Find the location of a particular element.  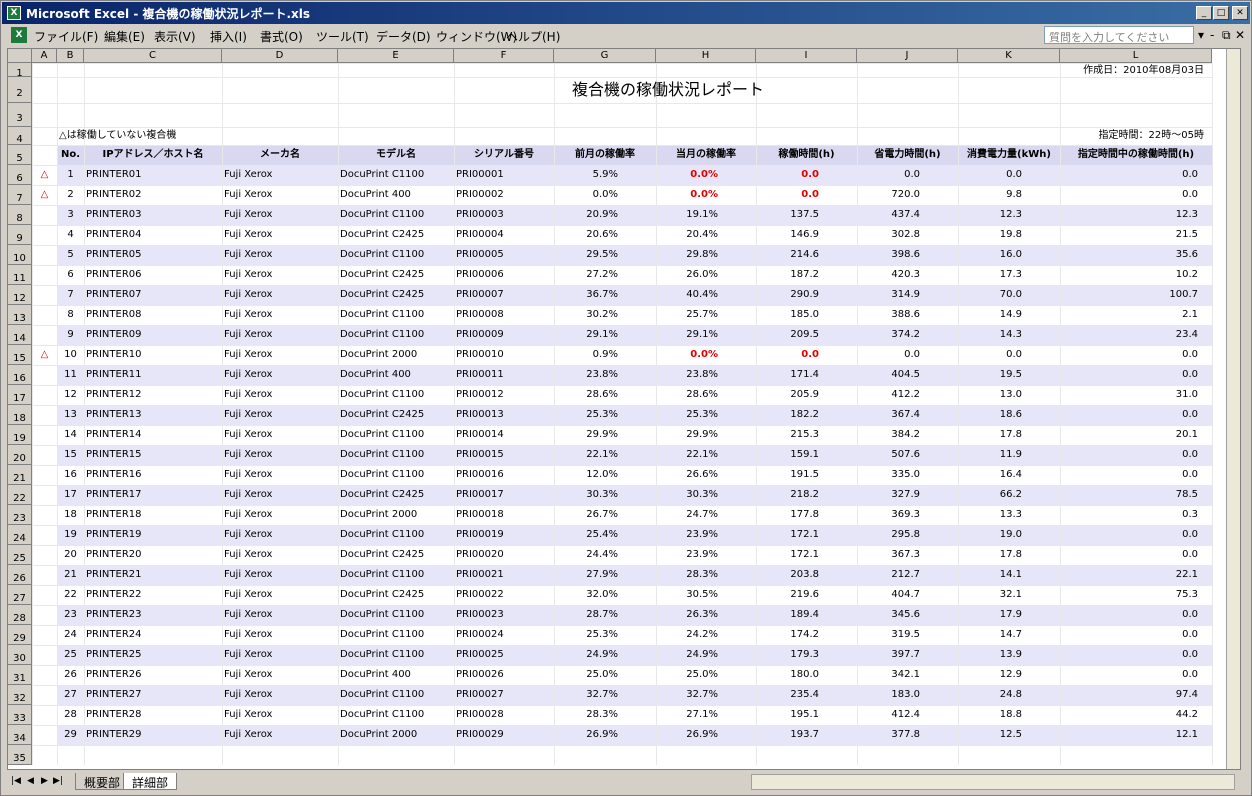

cell-serial: PRI00018 is located at coordinates (504, 515).